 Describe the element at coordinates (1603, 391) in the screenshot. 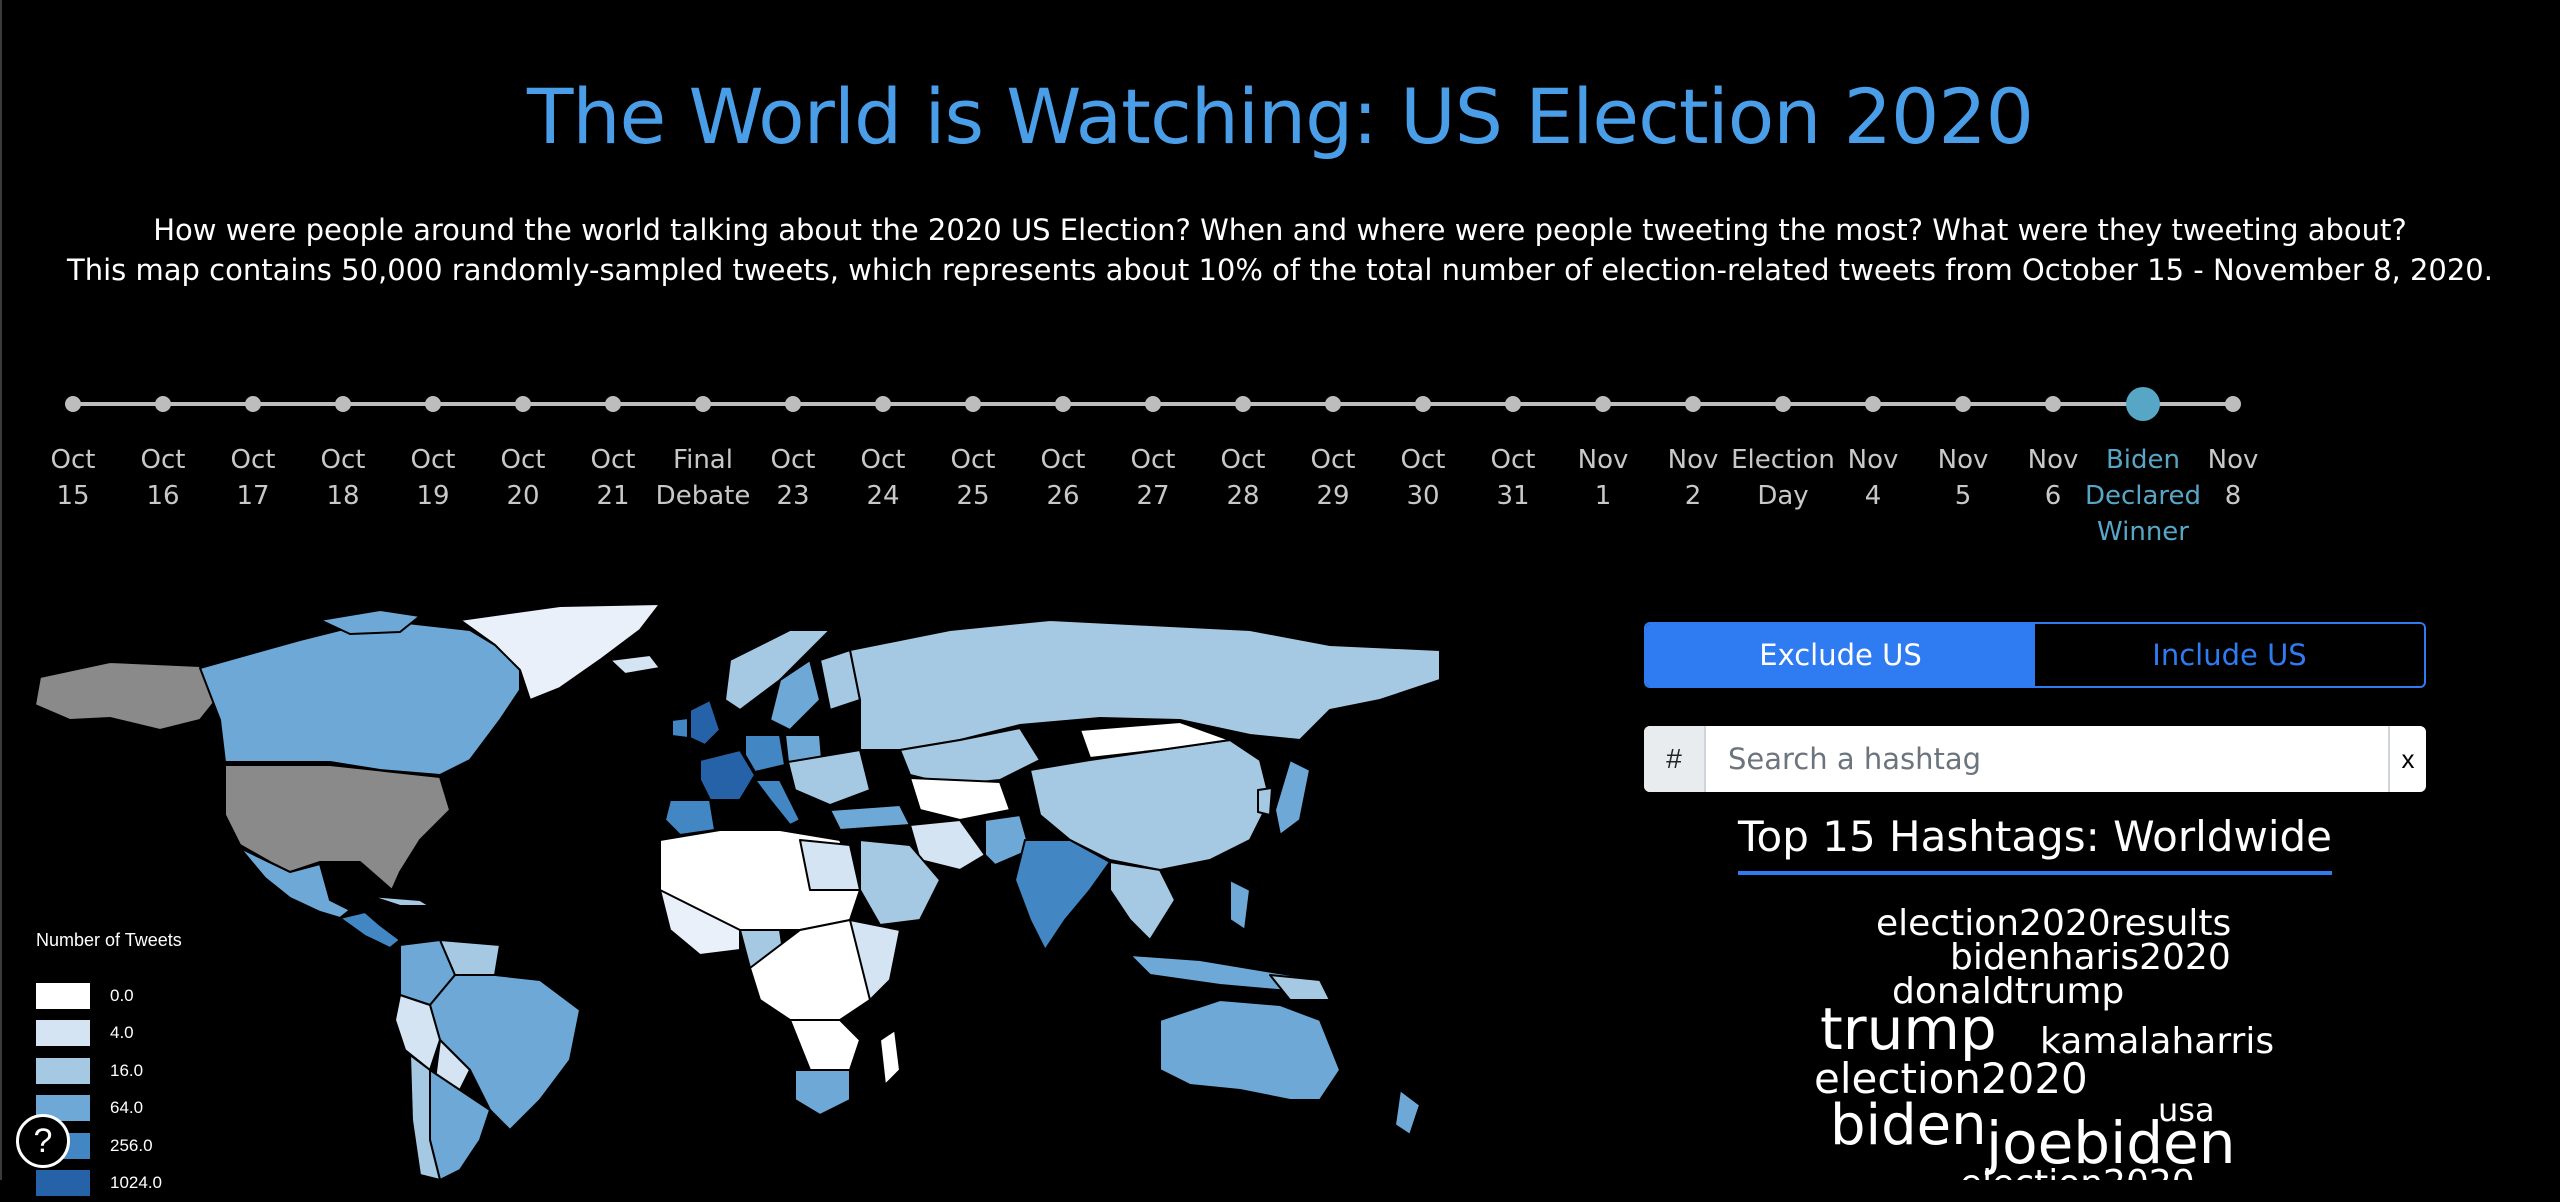

I see `timeline-date: Nov 1` at that location.